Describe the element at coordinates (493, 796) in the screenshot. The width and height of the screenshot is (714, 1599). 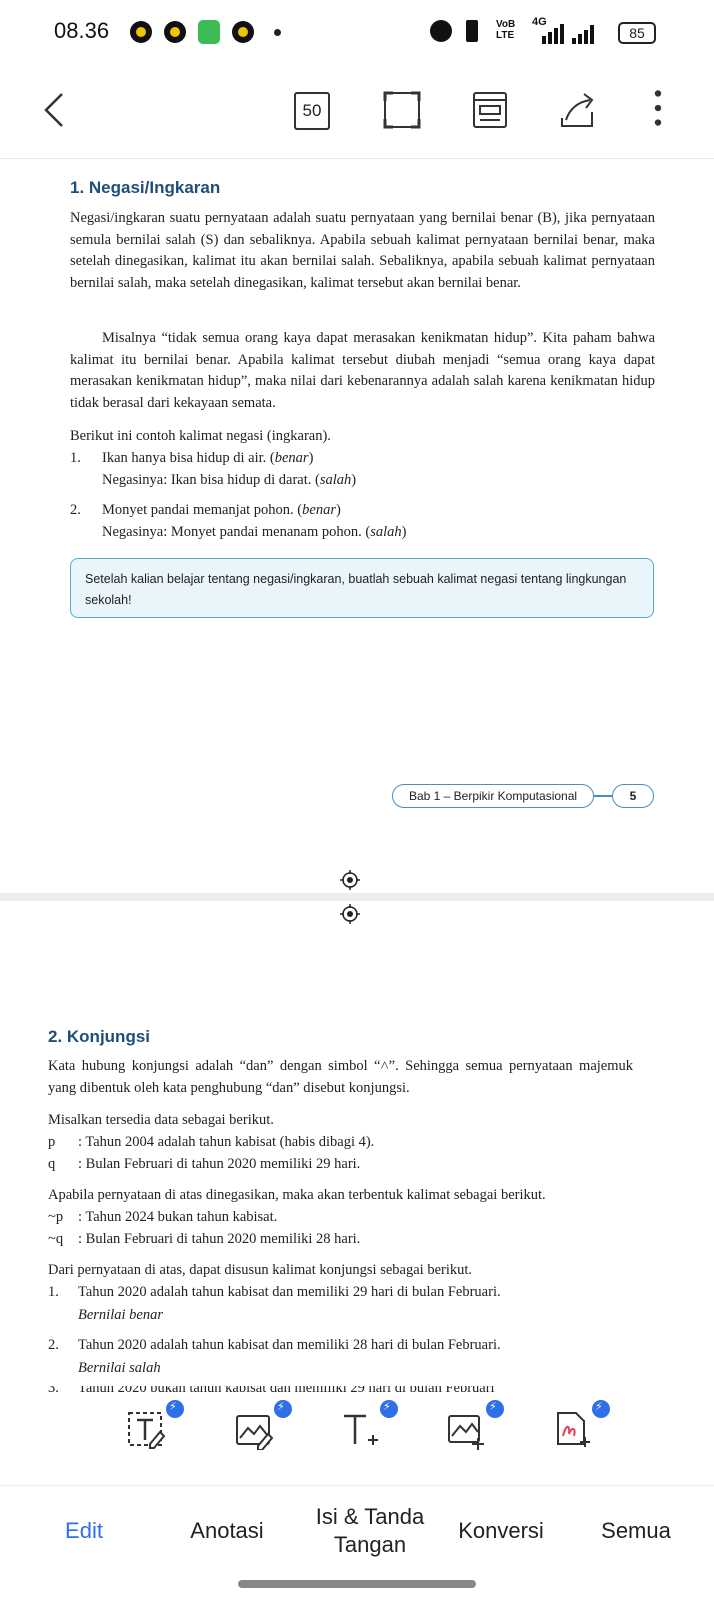
I see `chapter-footer-label: Bab 1 – Berpikir Komputasional` at that location.